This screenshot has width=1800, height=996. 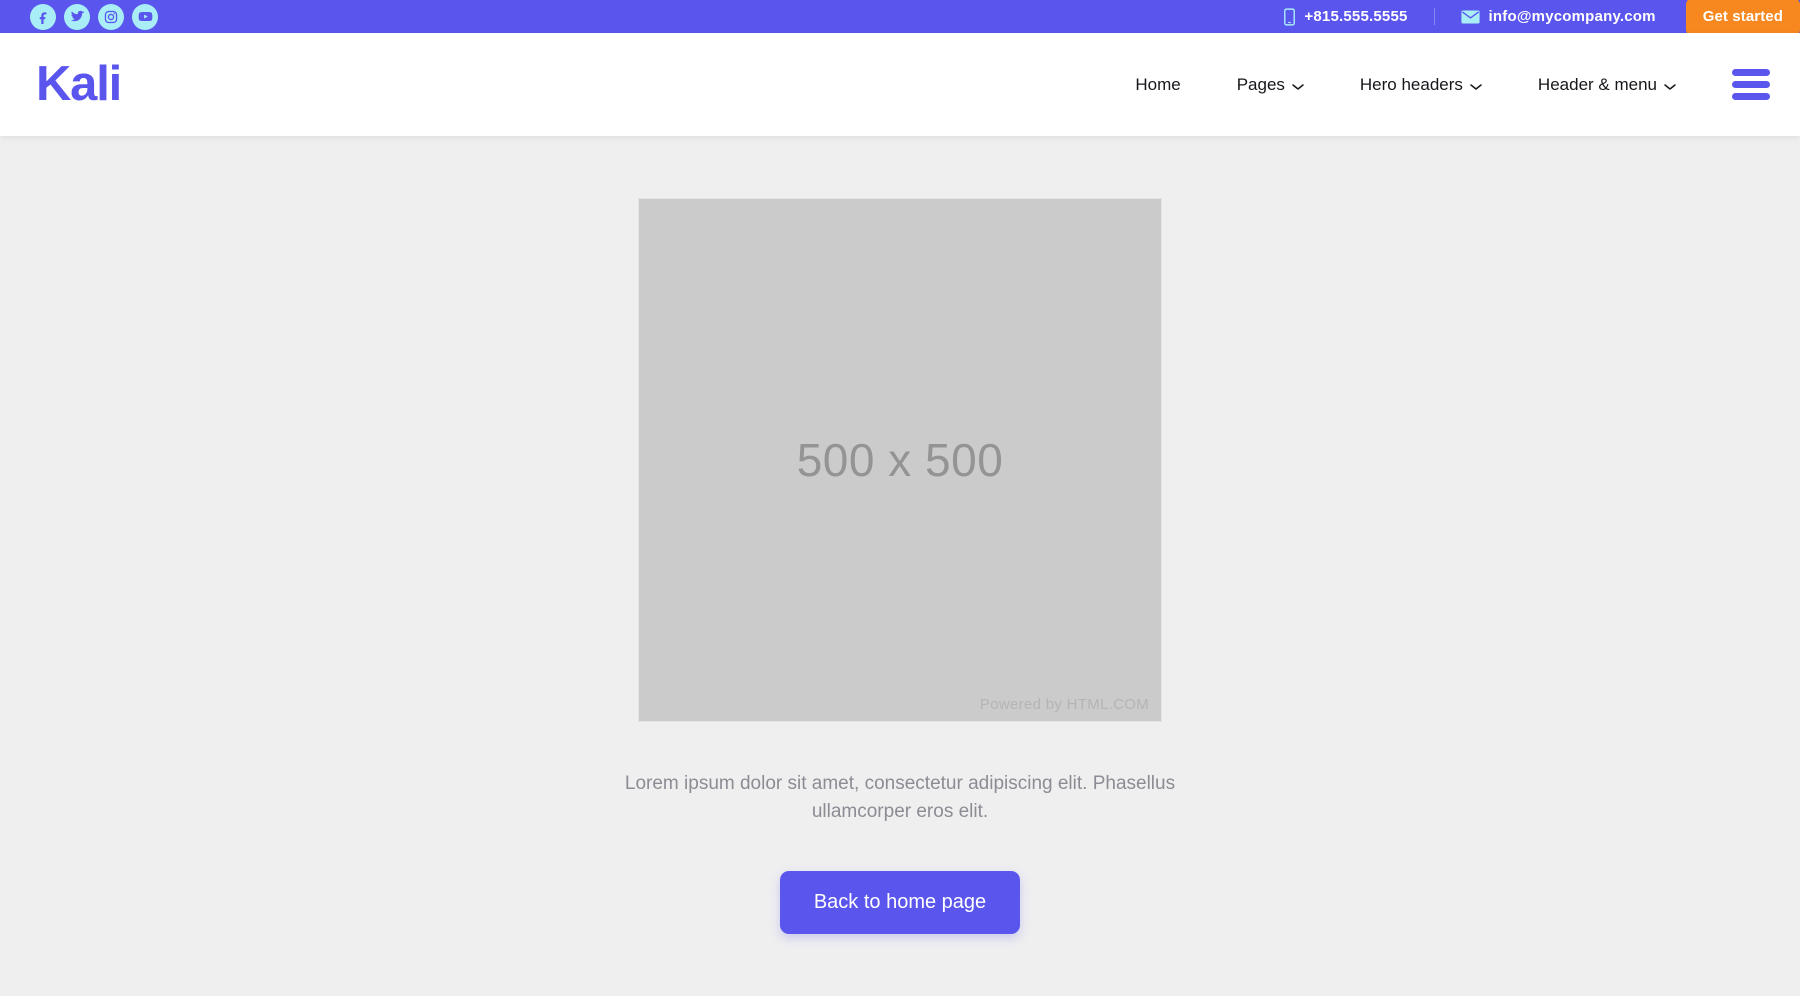 I want to click on nav-label-hero-headers: Hero headers, so click(x=1411, y=84).